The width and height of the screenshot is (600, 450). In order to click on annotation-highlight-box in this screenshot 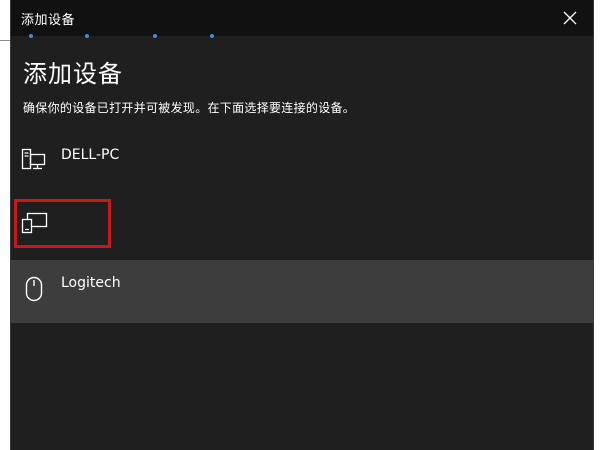, I will do `click(62, 223)`.